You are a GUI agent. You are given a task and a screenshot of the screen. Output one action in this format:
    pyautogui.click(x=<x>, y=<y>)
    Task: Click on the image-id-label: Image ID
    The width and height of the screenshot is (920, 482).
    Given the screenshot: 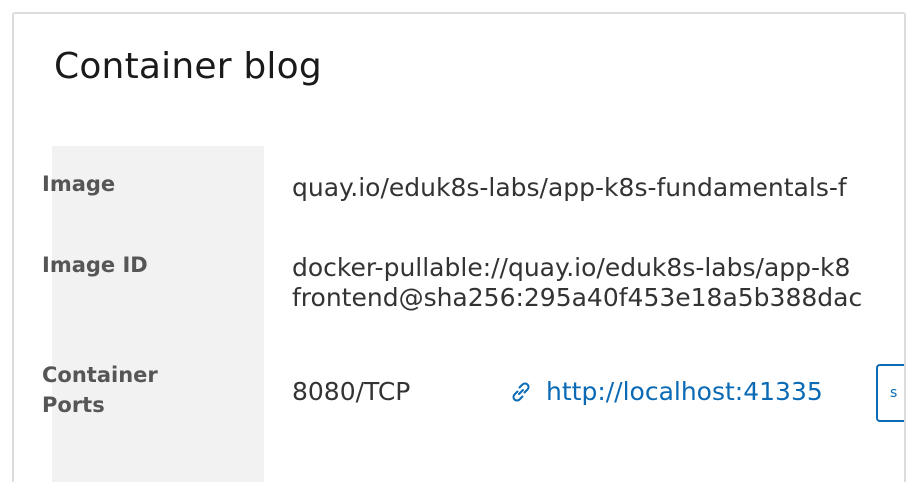 What is the action you would take?
    pyautogui.click(x=95, y=265)
    